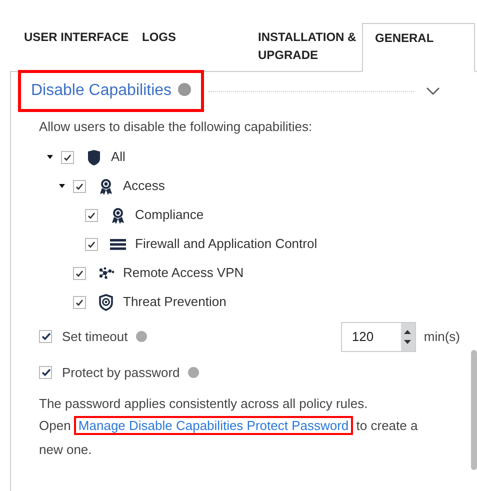 The width and height of the screenshot is (477, 491). Describe the element at coordinates (213, 425) in the screenshot. I see `manage-password-link: Manage Disable Capabilities Protect Password` at that location.